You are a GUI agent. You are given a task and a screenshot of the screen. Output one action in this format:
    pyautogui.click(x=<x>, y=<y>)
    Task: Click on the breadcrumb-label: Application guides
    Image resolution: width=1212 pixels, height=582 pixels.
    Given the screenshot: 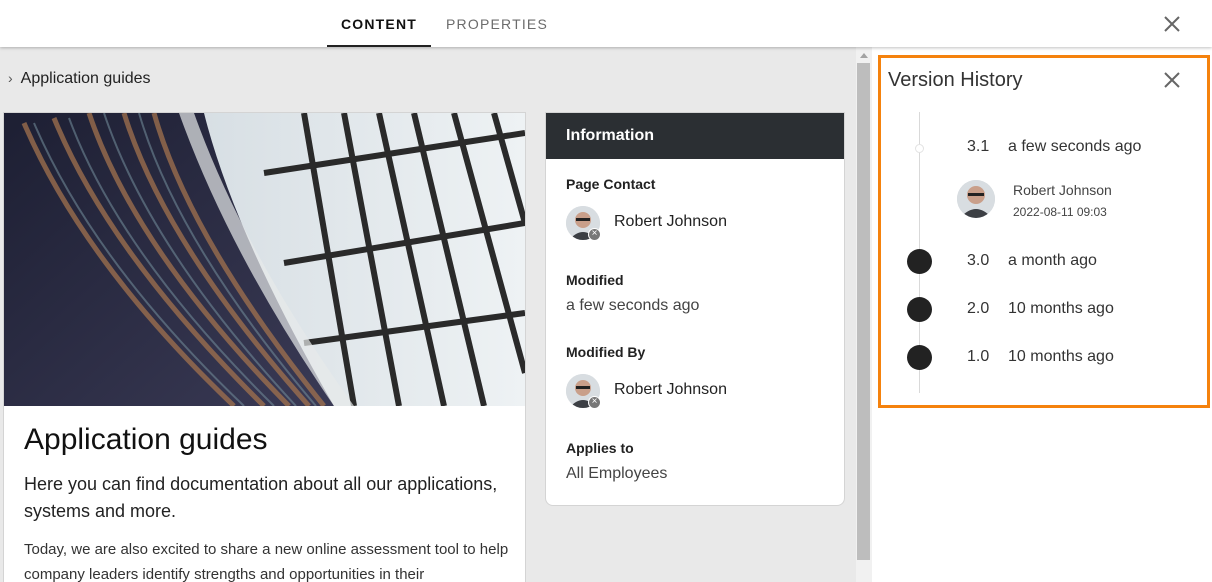 What is the action you would take?
    pyautogui.click(x=85, y=78)
    